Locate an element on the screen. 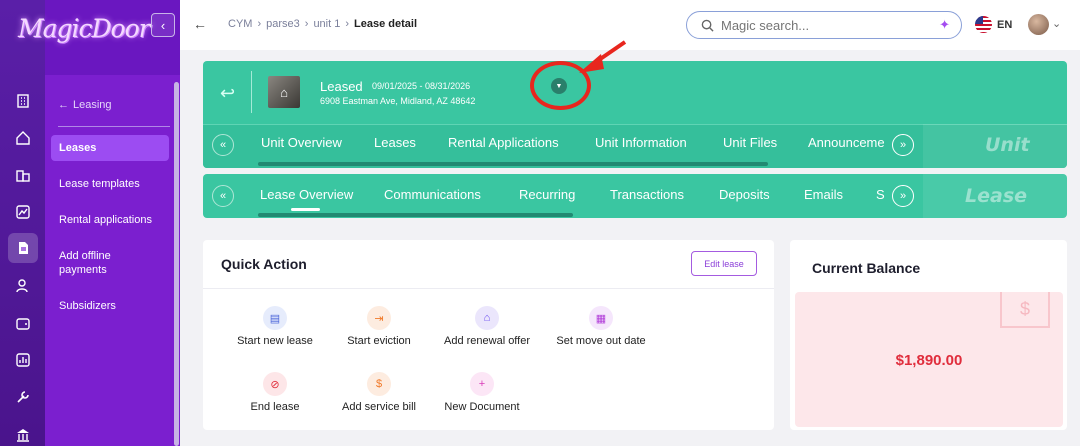 This screenshot has height=446, width=1080. submenu-scrollbar is located at coordinates (176, 264).